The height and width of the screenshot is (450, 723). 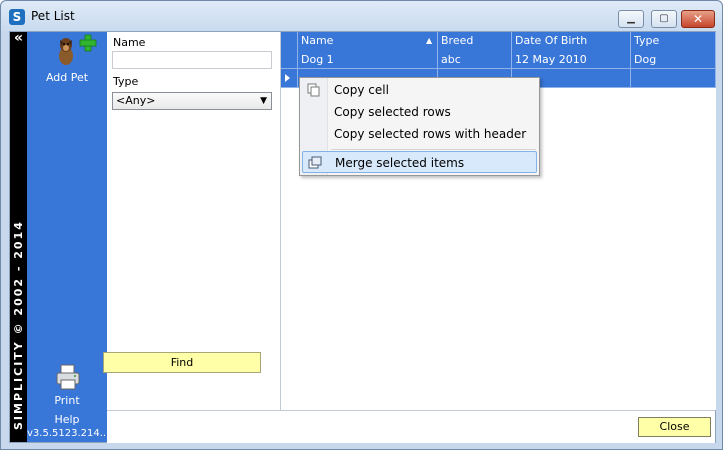 What do you see at coordinates (315, 162) in the screenshot?
I see `merge-icon` at bounding box center [315, 162].